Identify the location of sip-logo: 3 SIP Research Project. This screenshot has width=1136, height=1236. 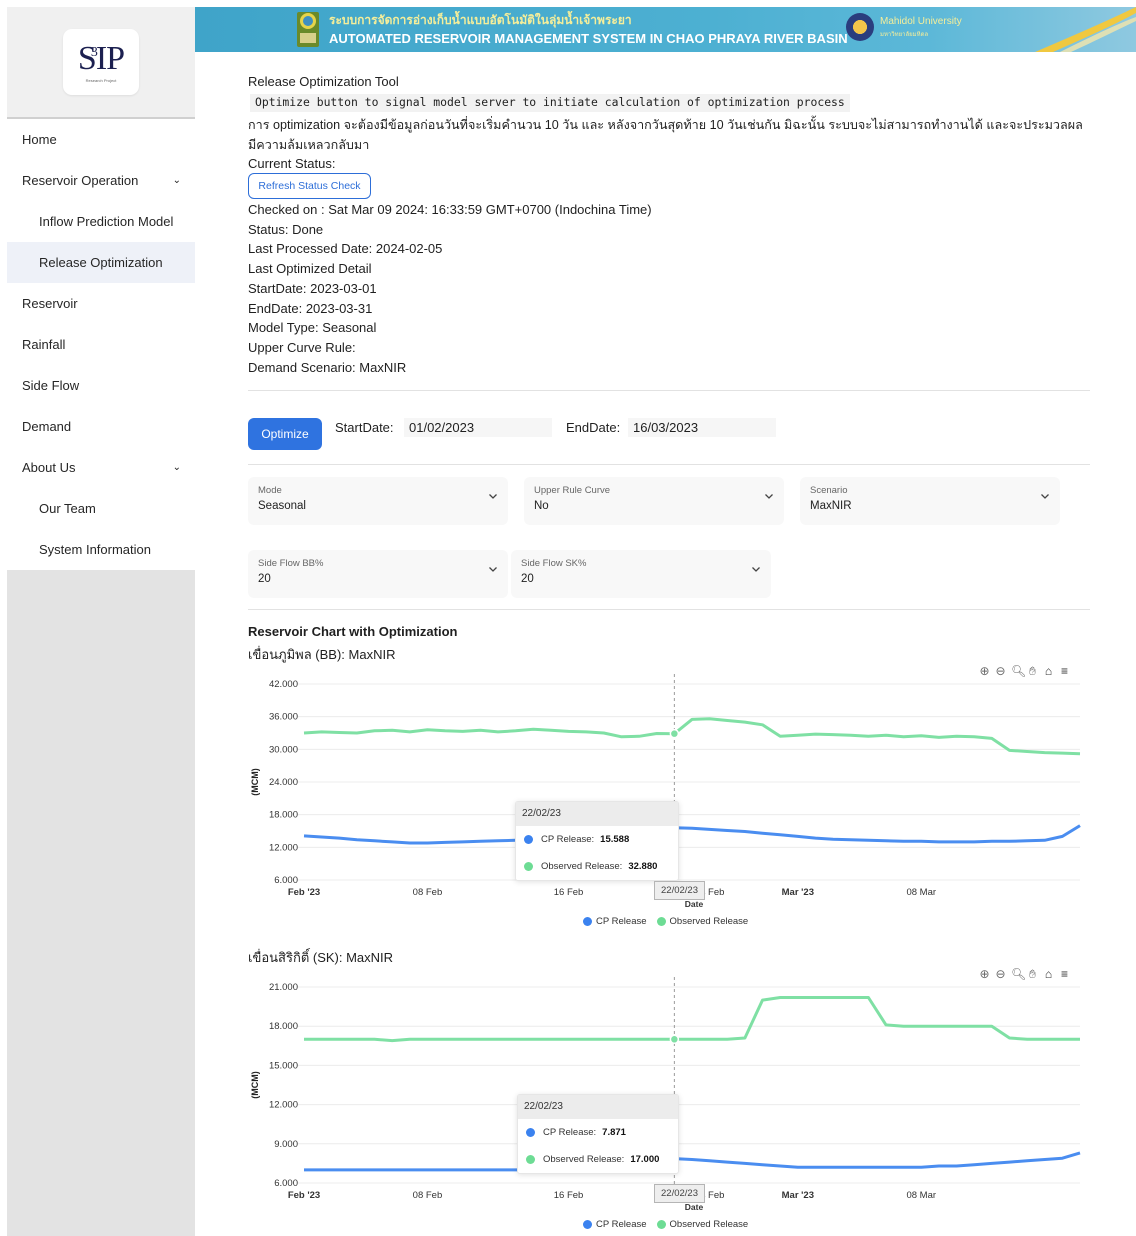
(101, 62).